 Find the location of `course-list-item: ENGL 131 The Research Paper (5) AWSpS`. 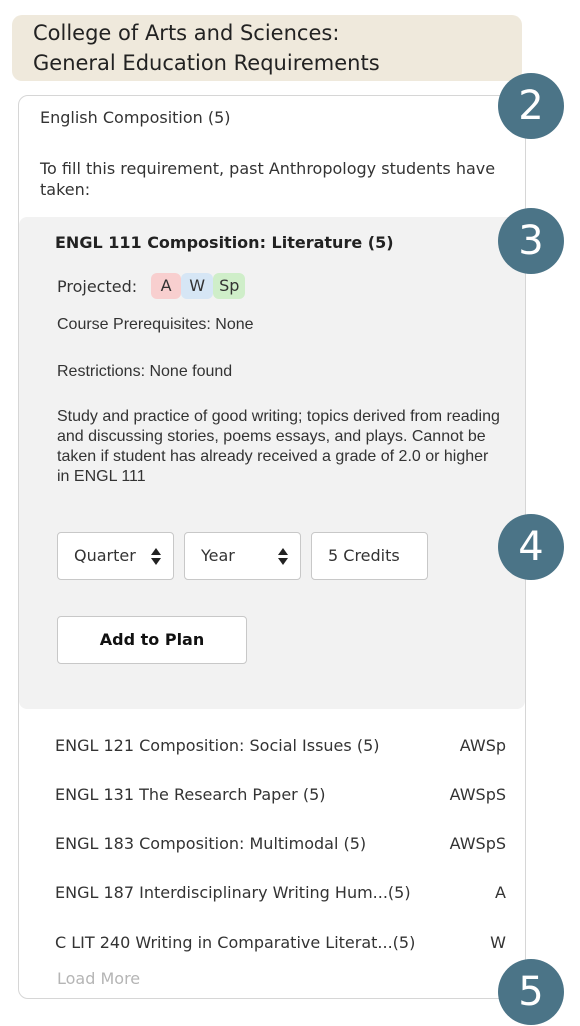

course-list-item: ENGL 131 The Research Paper (5) AWSpS is located at coordinates (280, 794).